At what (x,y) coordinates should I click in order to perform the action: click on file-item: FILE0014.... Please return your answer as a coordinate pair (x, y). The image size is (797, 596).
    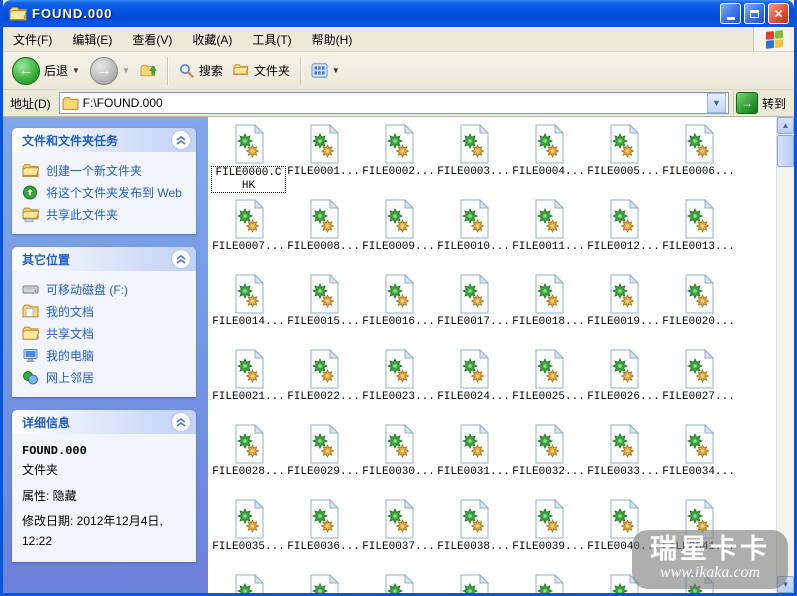
    Looking at the image, I should click on (248, 308).